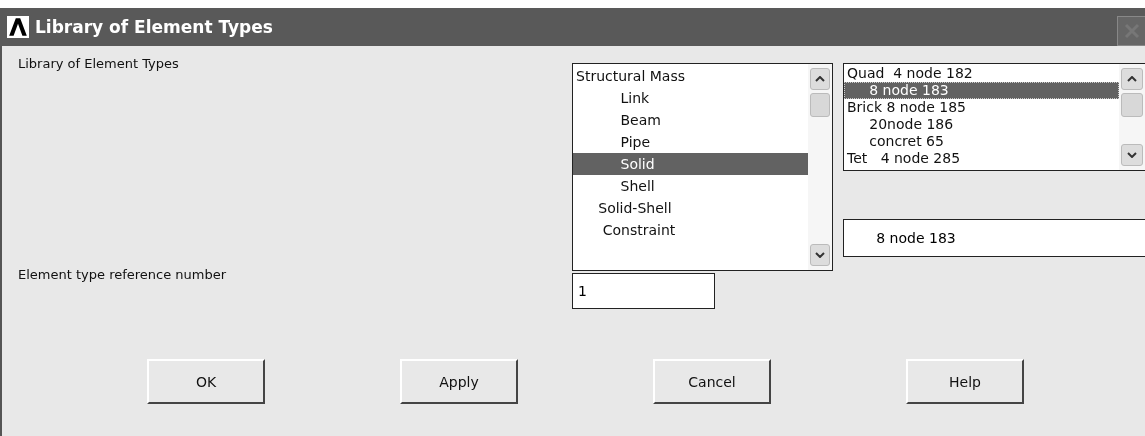 The height and width of the screenshot is (436, 1145). What do you see at coordinates (690, 186) in the screenshot?
I see `list-item: Shell` at bounding box center [690, 186].